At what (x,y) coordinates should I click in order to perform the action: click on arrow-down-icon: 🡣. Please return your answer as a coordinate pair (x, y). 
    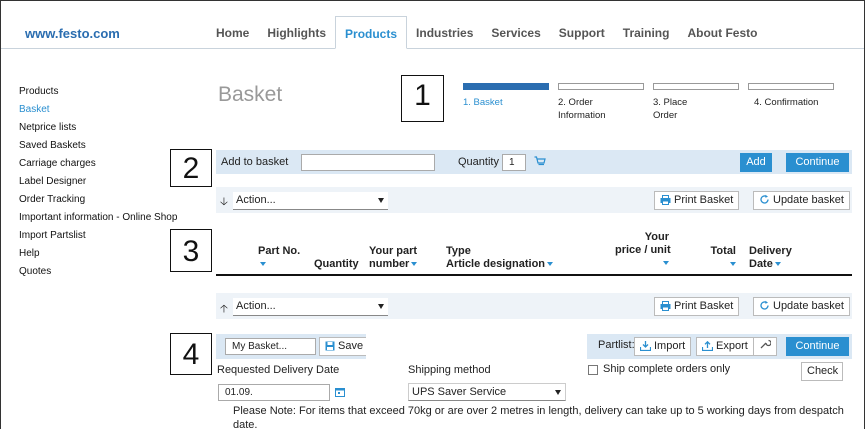
    Looking at the image, I should click on (224, 202).